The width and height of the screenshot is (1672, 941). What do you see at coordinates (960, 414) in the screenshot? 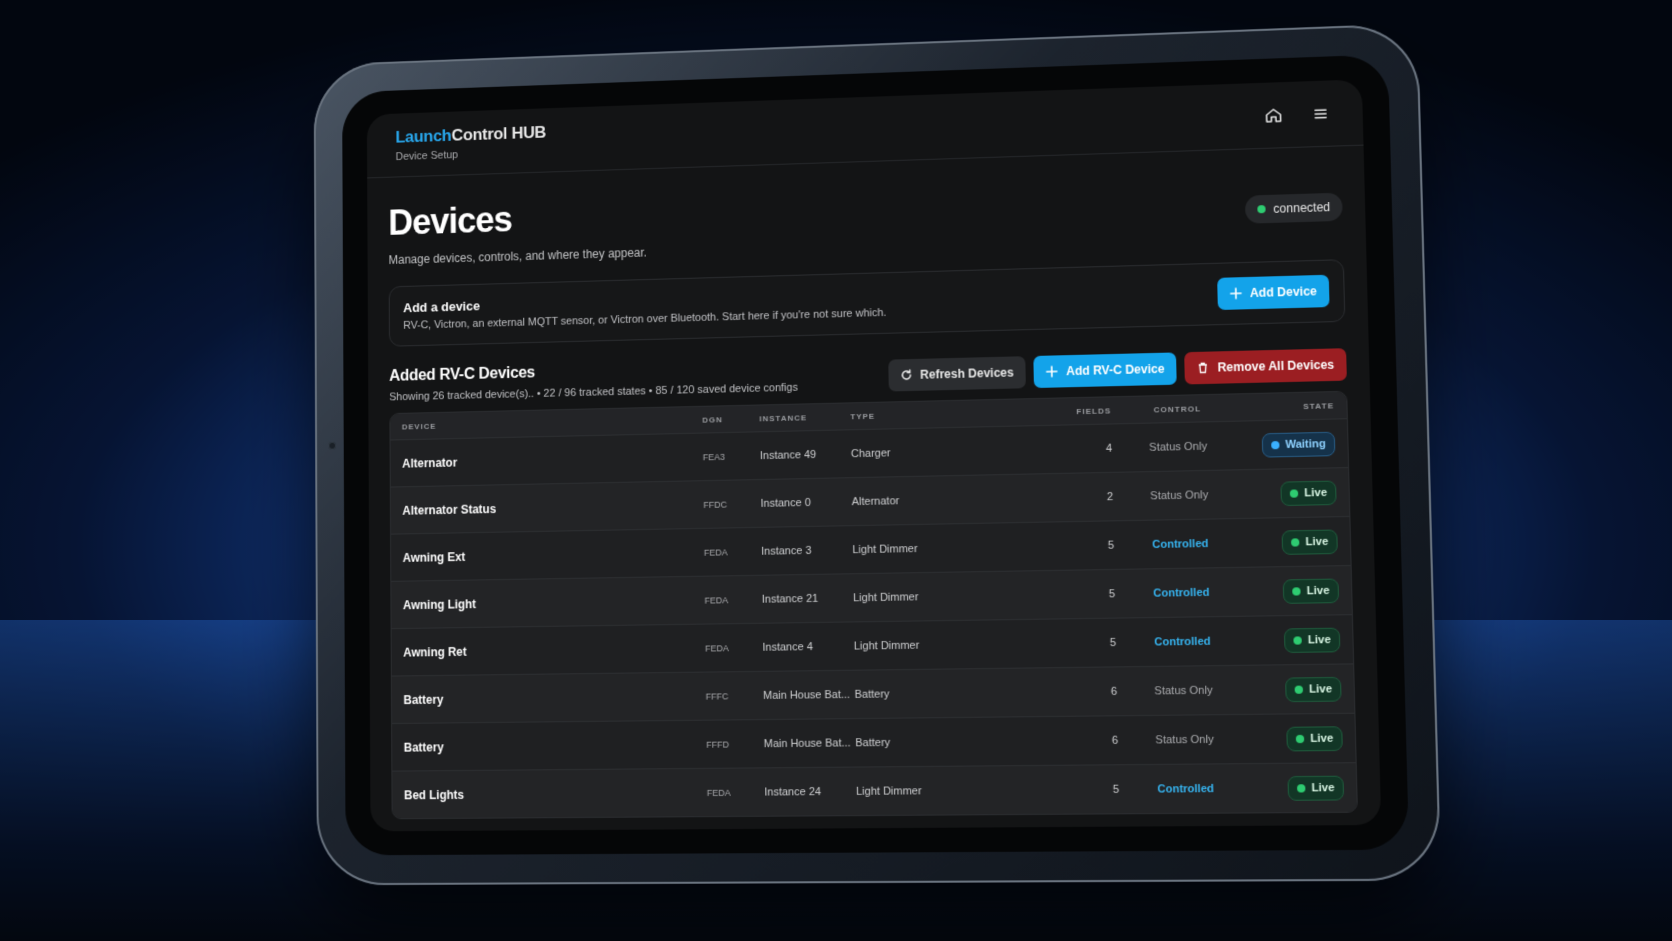
I see `column-header-type: TYPE` at bounding box center [960, 414].